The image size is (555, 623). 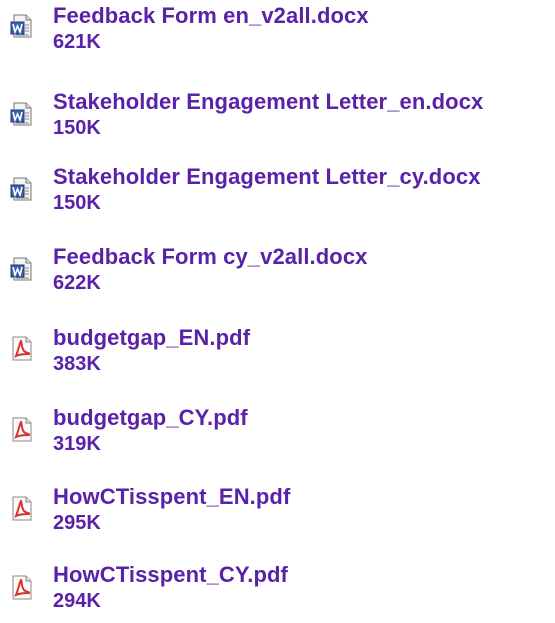 What do you see at coordinates (150, 418) in the screenshot?
I see `attachment-name: budgetgap_CY.pdf` at bounding box center [150, 418].